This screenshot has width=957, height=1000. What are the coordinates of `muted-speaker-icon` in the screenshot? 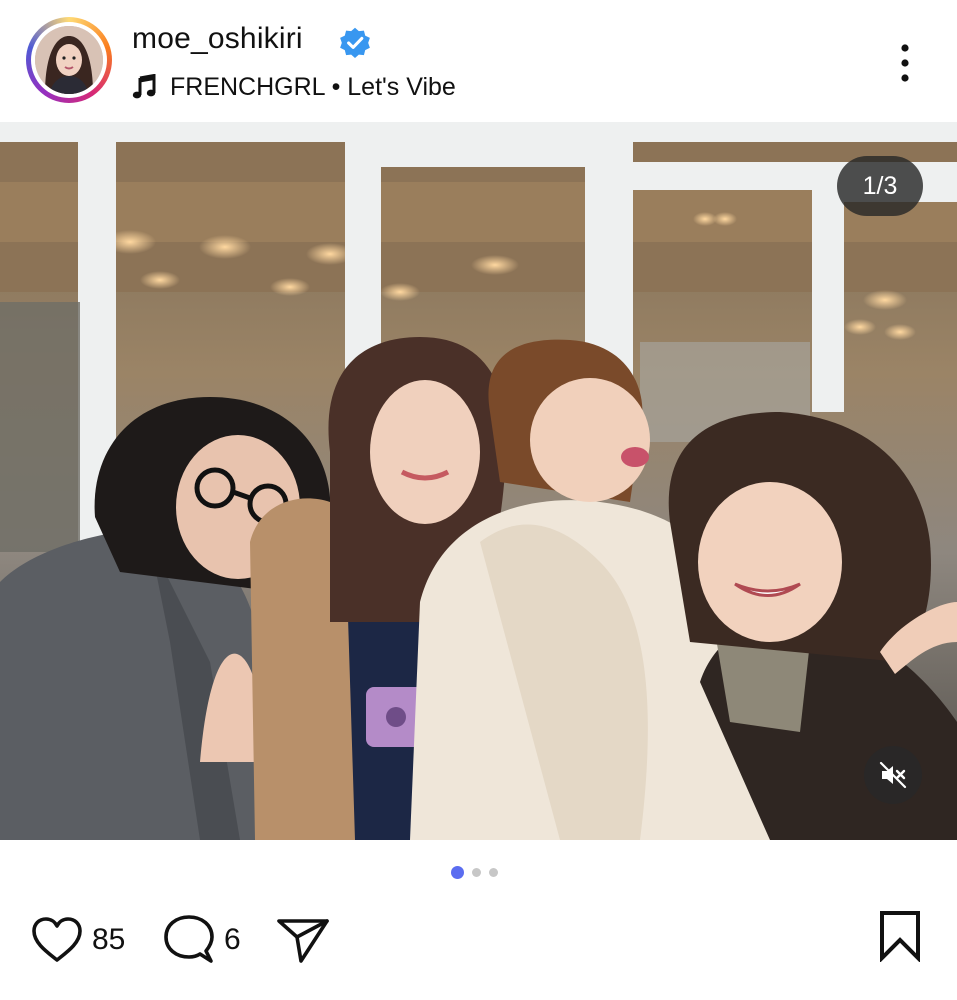 It's located at (893, 775).